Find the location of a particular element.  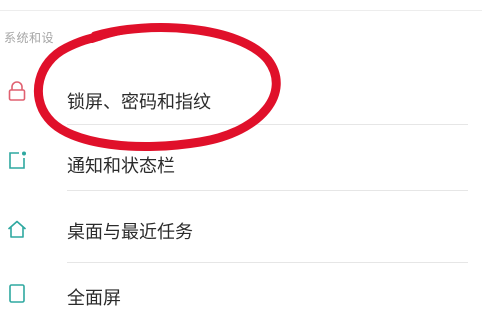

section-header: 系统和设 is located at coordinates (29, 38).